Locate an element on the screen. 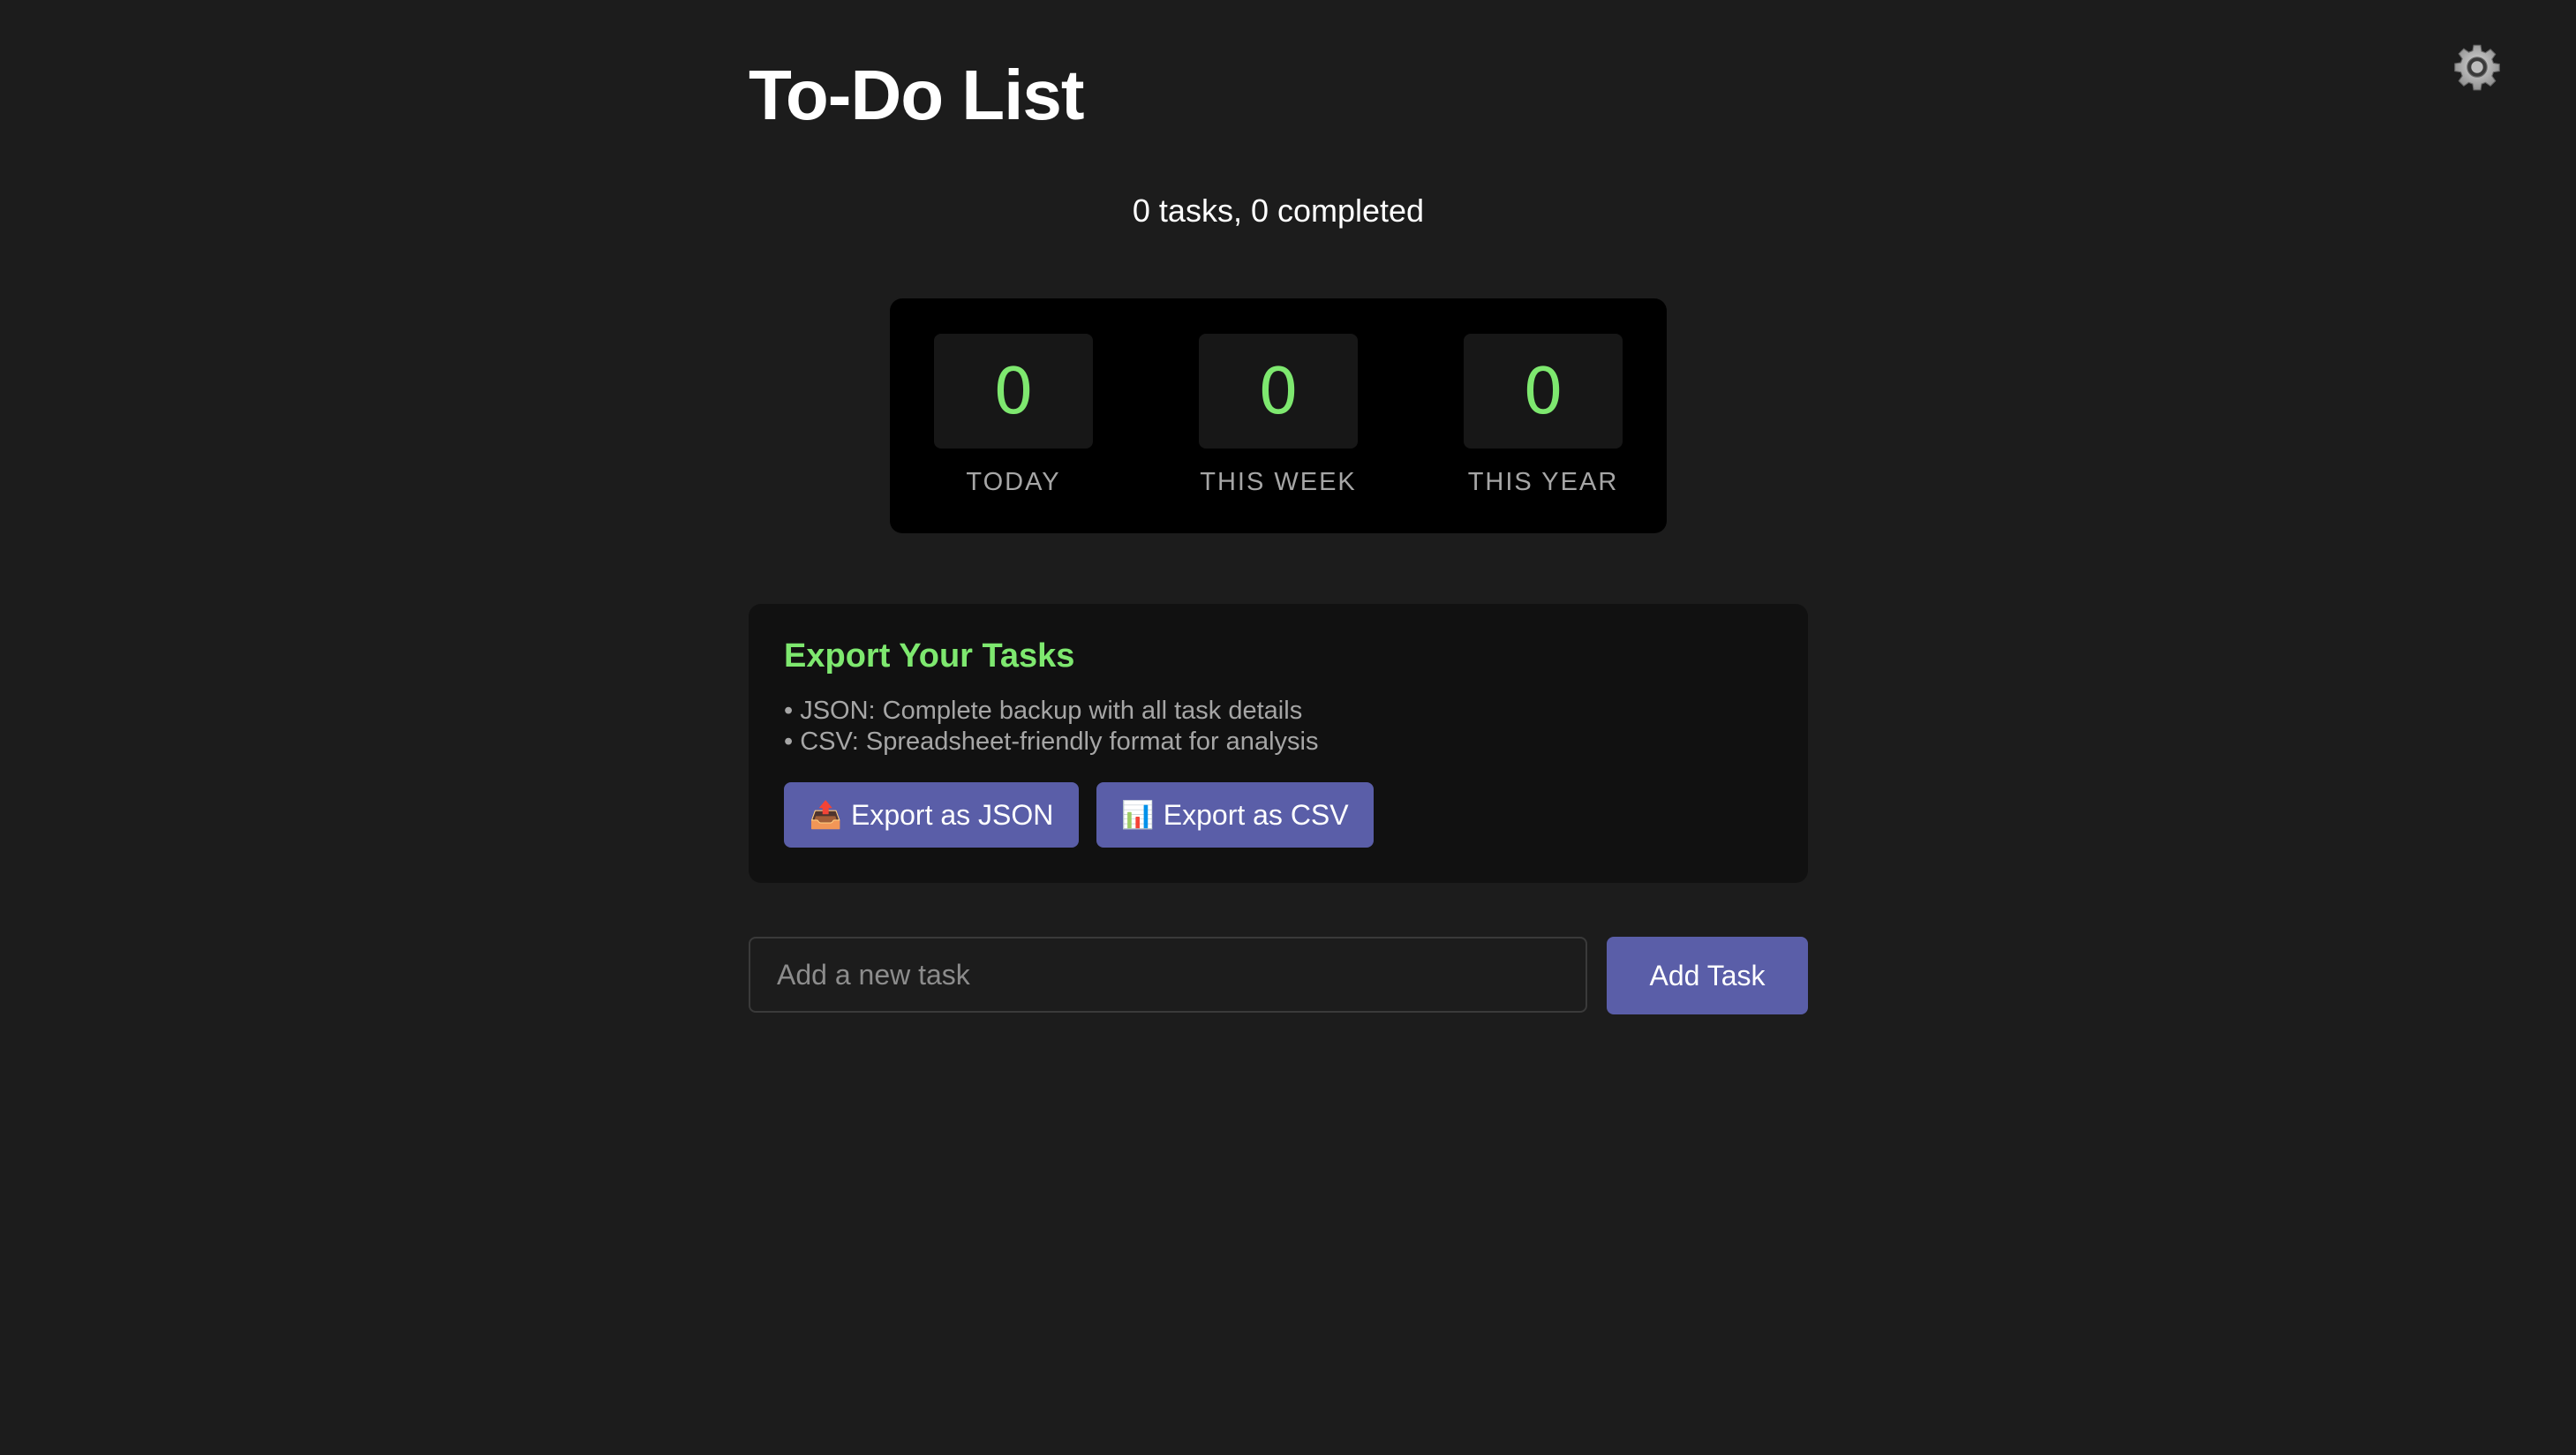 The image size is (2576, 1455). new-task-input is located at coordinates (1168, 975).